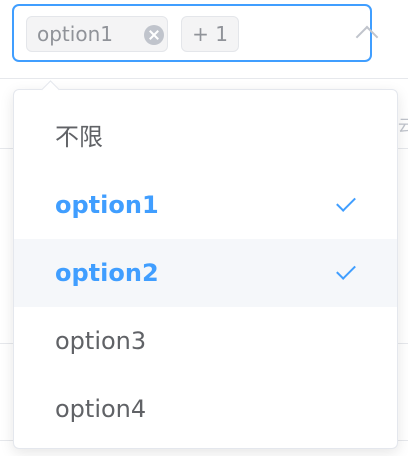  I want to click on multi-select-input: option1 + 1, so click(195, 33).